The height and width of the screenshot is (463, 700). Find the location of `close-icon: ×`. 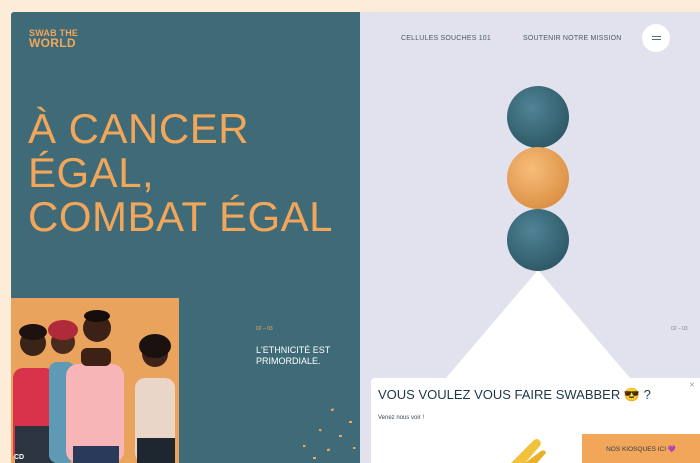

close-icon: × is located at coordinates (692, 385).